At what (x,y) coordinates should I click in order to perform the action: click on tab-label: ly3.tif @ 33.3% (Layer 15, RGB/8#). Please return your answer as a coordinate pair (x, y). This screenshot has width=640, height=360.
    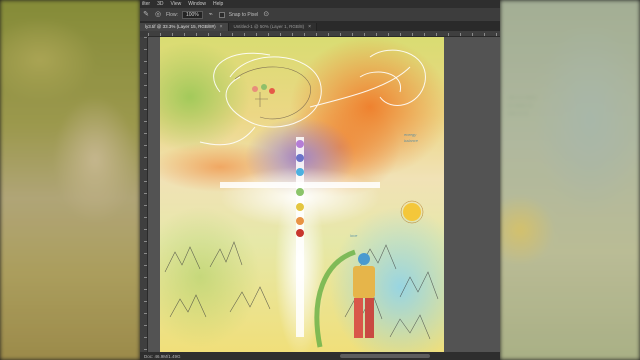
    Looking at the image, I should click on (180, 26).